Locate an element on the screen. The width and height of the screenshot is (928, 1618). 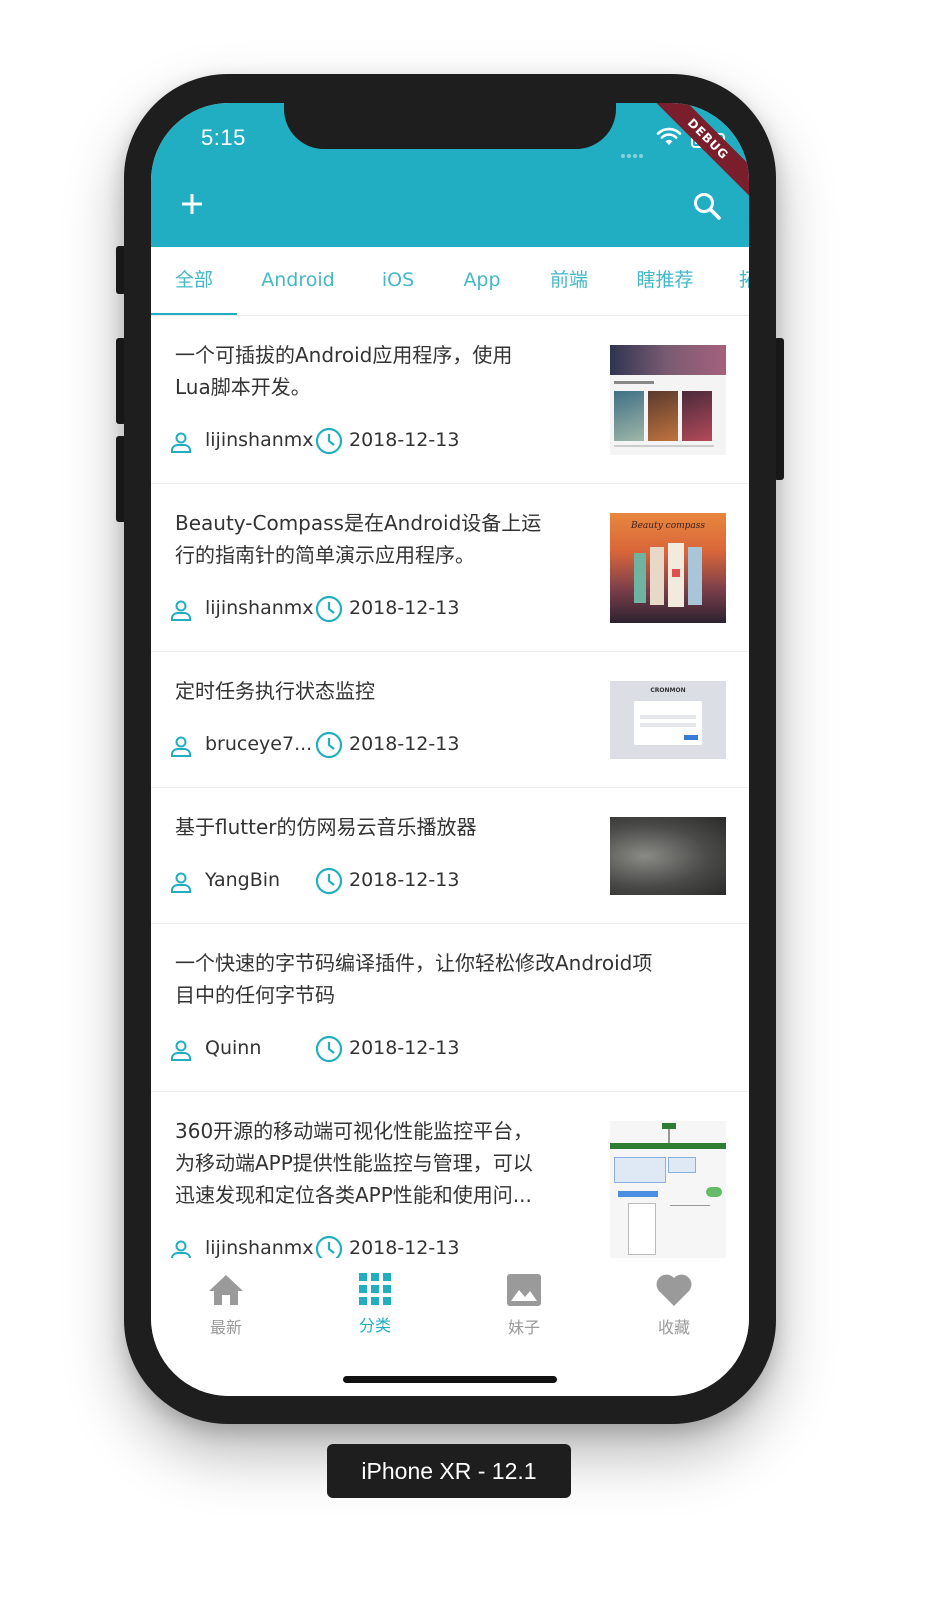
tab-android: Android is located at coordinates (298, 281).